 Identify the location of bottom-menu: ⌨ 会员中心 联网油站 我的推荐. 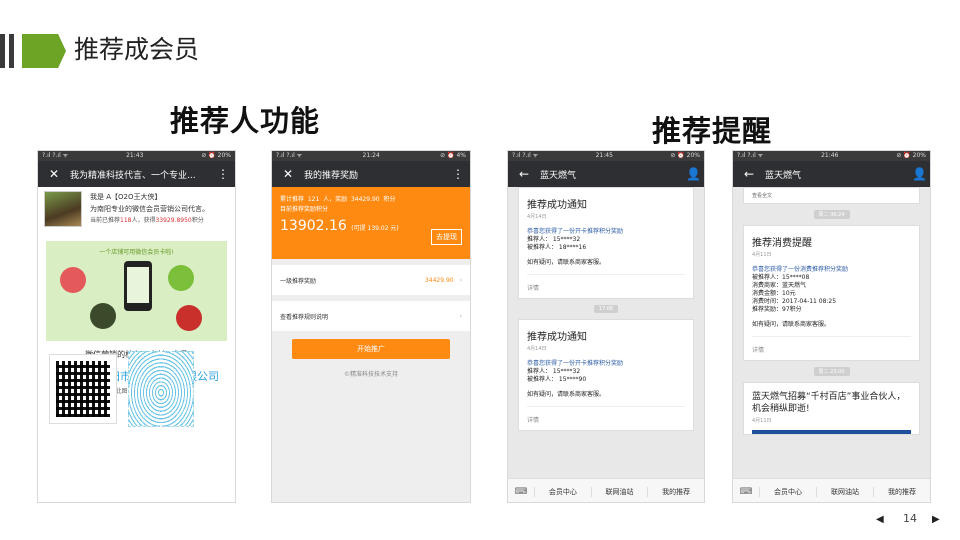
(831, 490).